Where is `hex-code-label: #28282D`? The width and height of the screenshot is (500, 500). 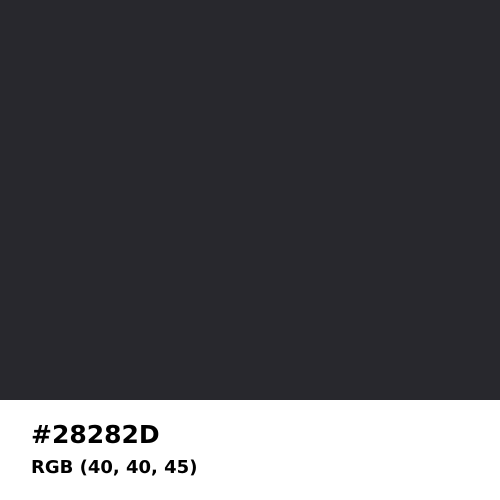 hex-code-label: #28282D is located at coordinates (95, 434).